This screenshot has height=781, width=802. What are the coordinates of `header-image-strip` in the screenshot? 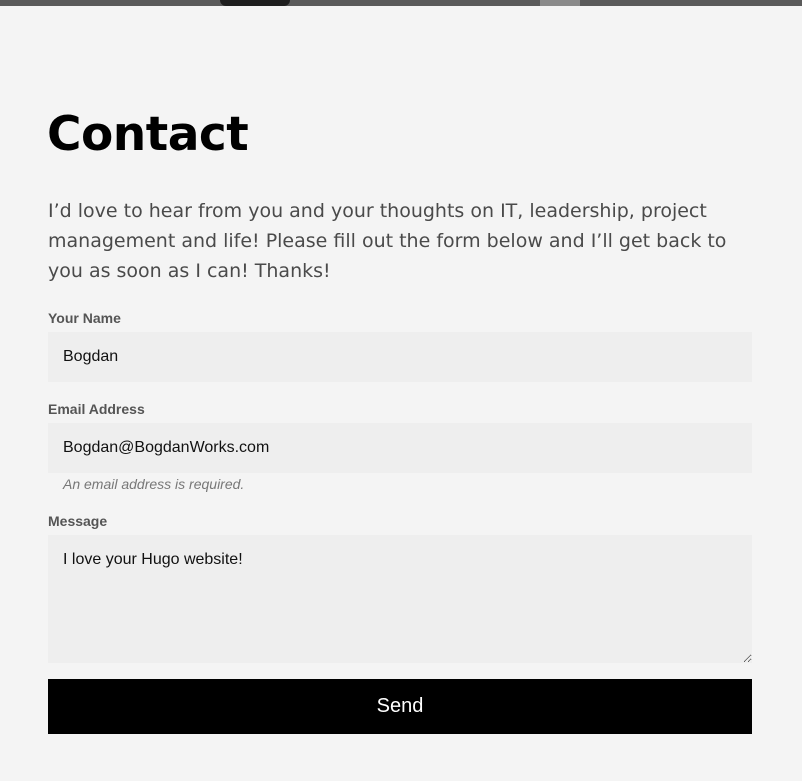 It's located at (401, 3).